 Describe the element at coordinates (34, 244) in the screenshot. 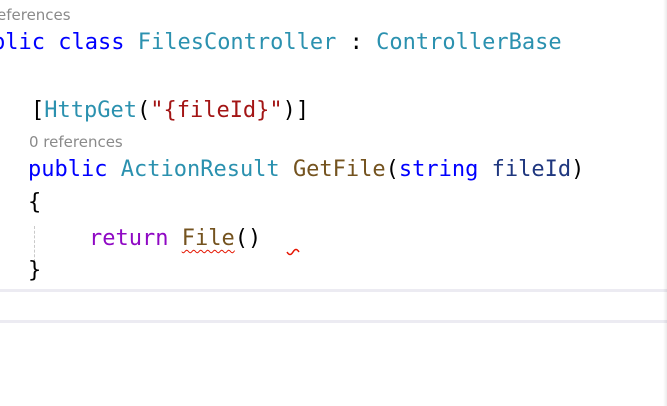

I see `indent-guide` at that location.